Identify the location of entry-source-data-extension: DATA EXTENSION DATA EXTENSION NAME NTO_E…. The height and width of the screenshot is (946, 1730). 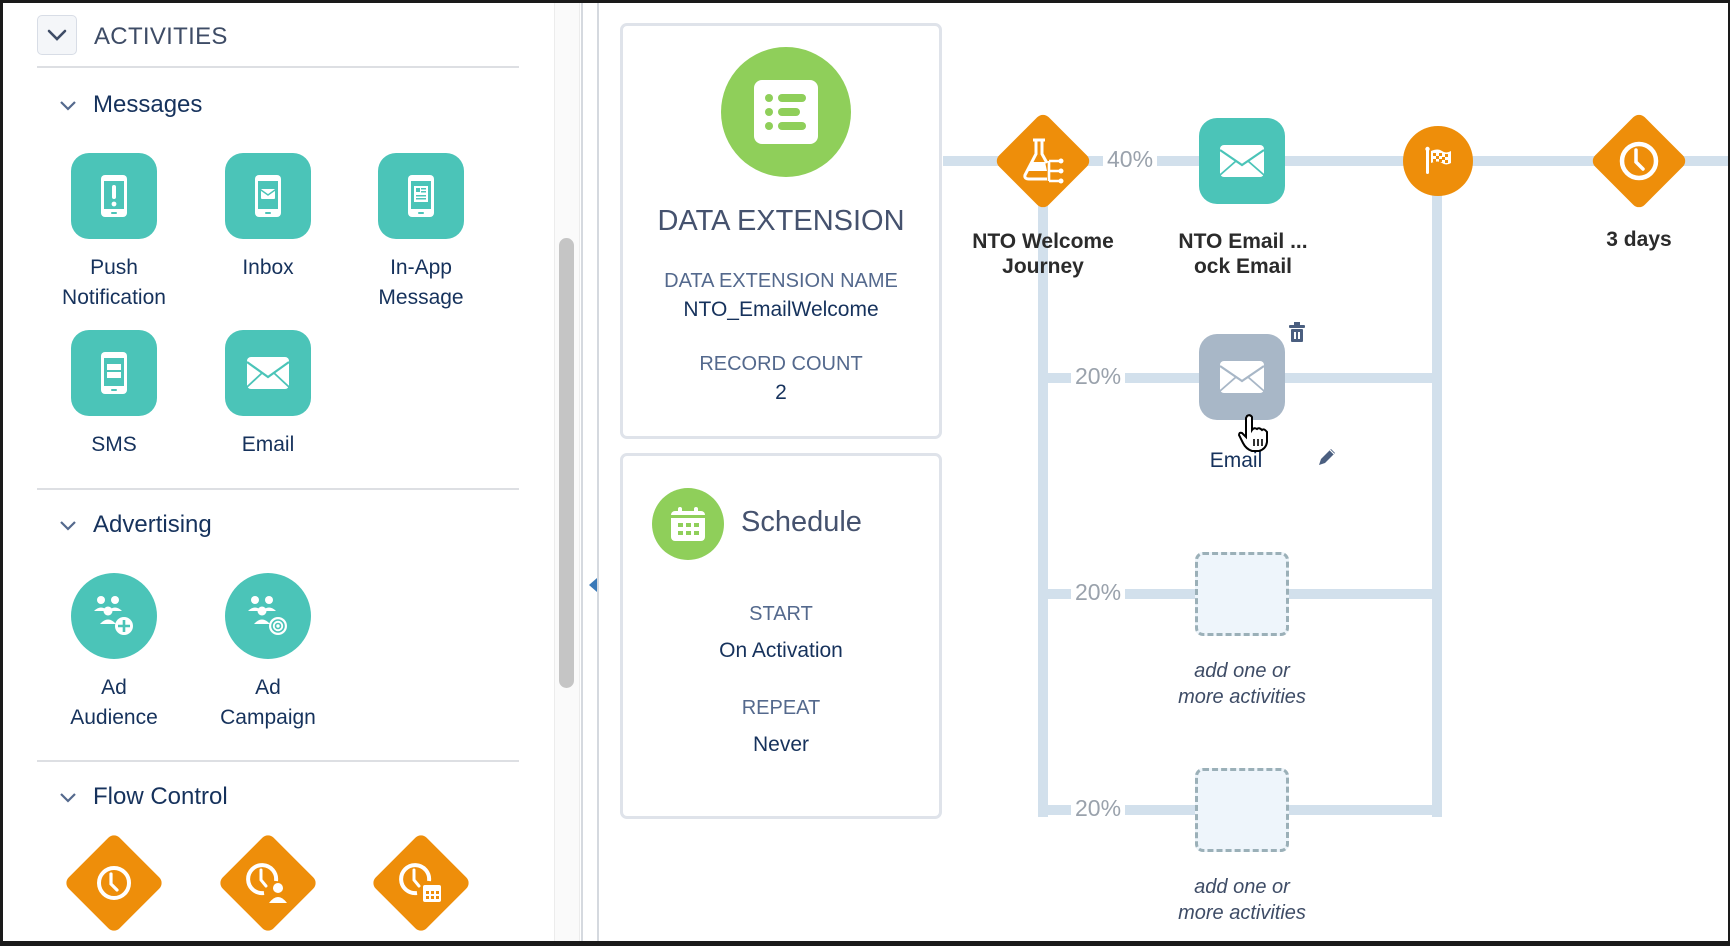
(781, 231).